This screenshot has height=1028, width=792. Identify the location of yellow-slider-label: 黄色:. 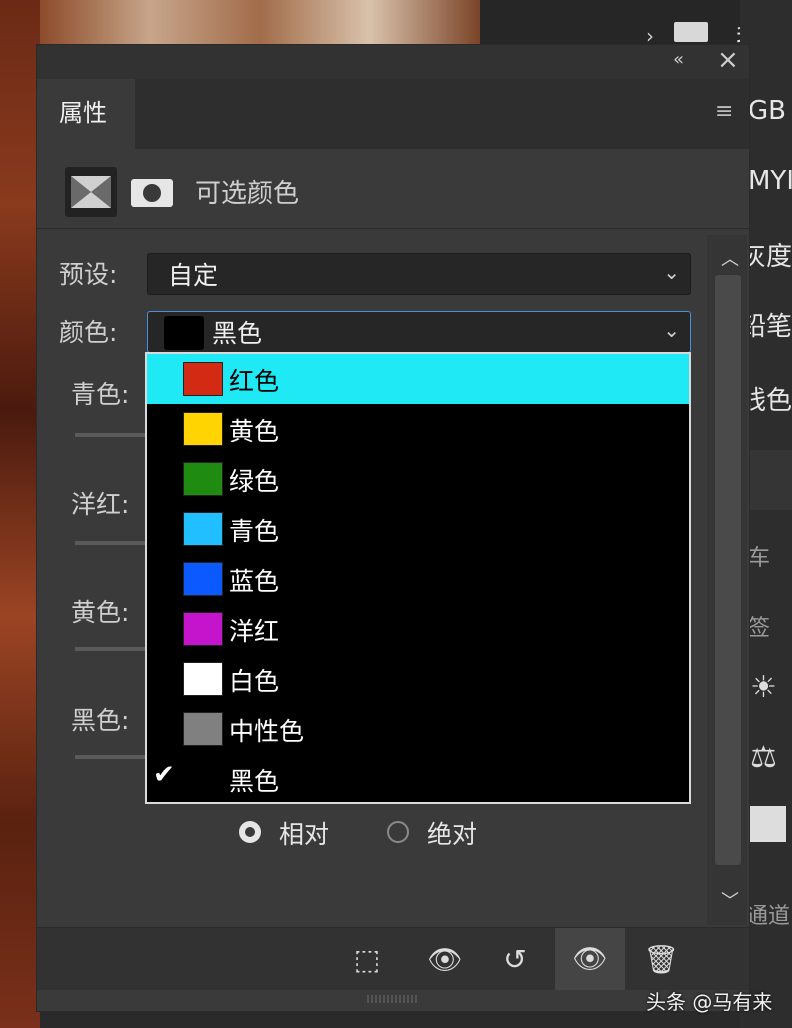
(100, 612).